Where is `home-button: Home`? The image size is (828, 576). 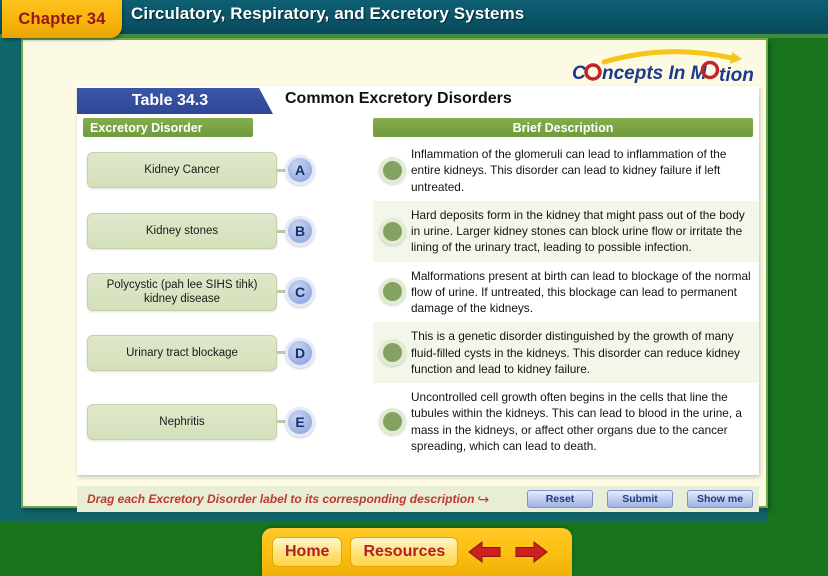
home-button: Home is located at coordinates (307, 552).